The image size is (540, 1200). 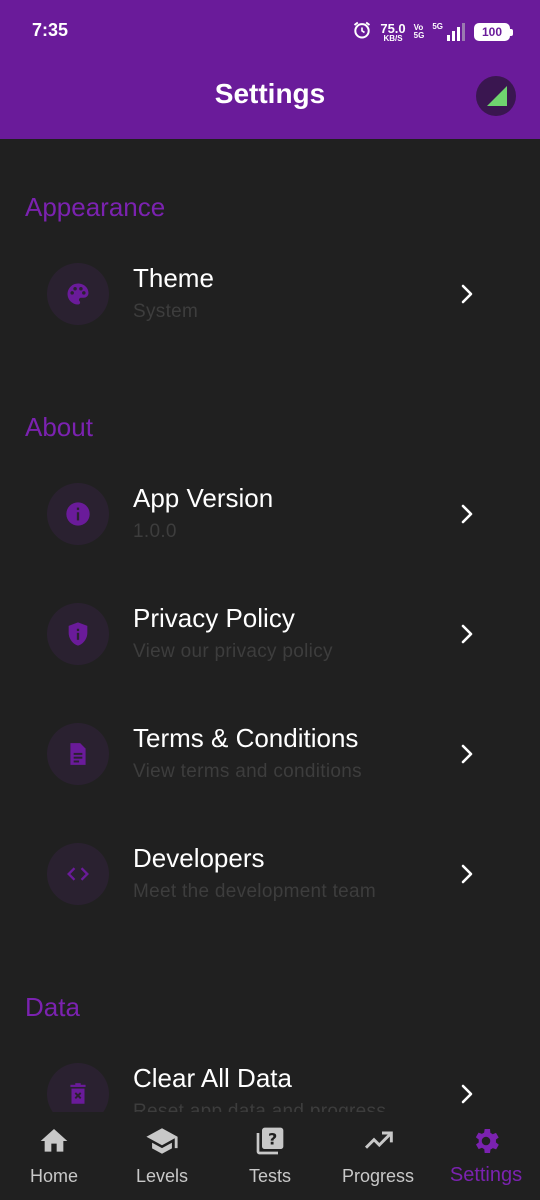 What do you see at coordinates (78, 1093) in the screenshot?
I see `delete-icon` at bounding box center [78, 1093].